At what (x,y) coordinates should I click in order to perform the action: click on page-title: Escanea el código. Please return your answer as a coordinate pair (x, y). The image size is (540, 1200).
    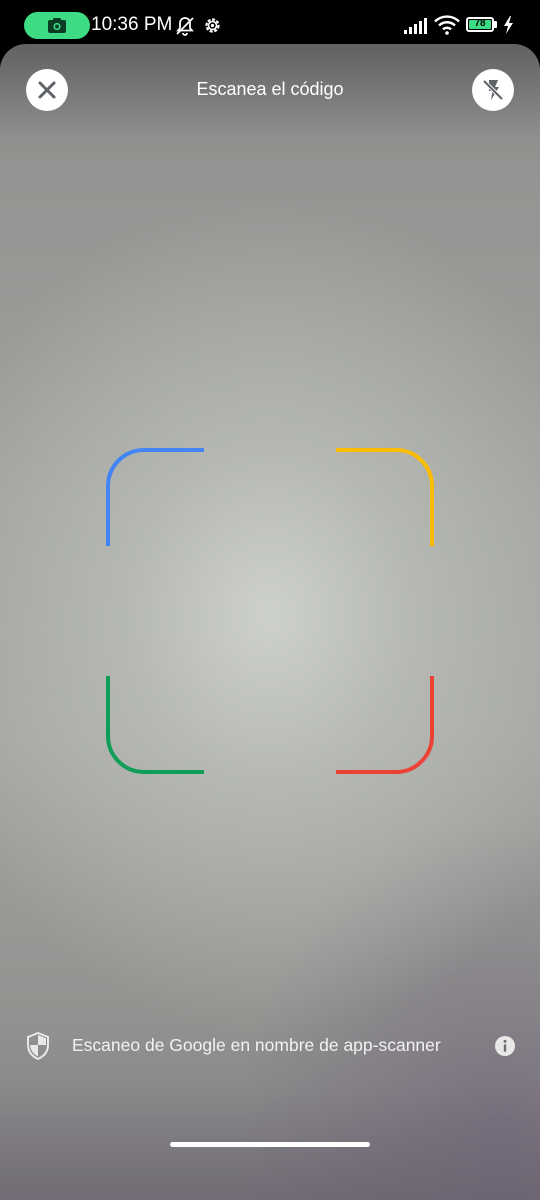
    Looking at the image, I should click on (270, 89).